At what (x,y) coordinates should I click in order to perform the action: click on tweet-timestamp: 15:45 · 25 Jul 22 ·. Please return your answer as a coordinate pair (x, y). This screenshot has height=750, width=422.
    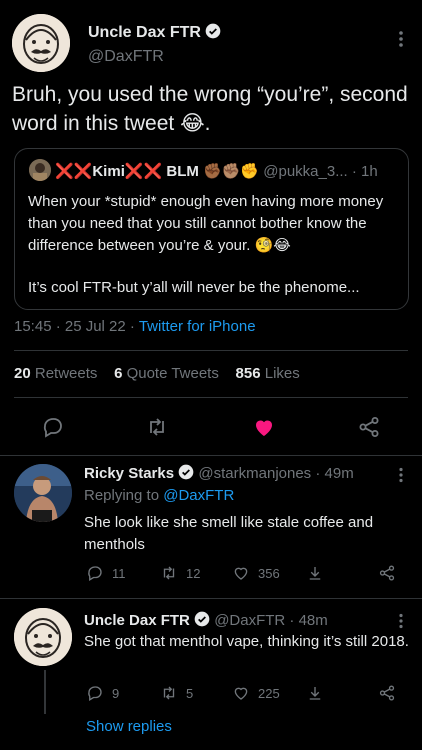
    Looking at the image, I should click on (76, 326).